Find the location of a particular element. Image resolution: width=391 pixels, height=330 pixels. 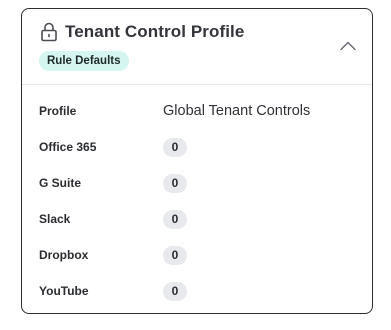

profile-value: Global Tenant Controls is located at coordinates (237, 111).